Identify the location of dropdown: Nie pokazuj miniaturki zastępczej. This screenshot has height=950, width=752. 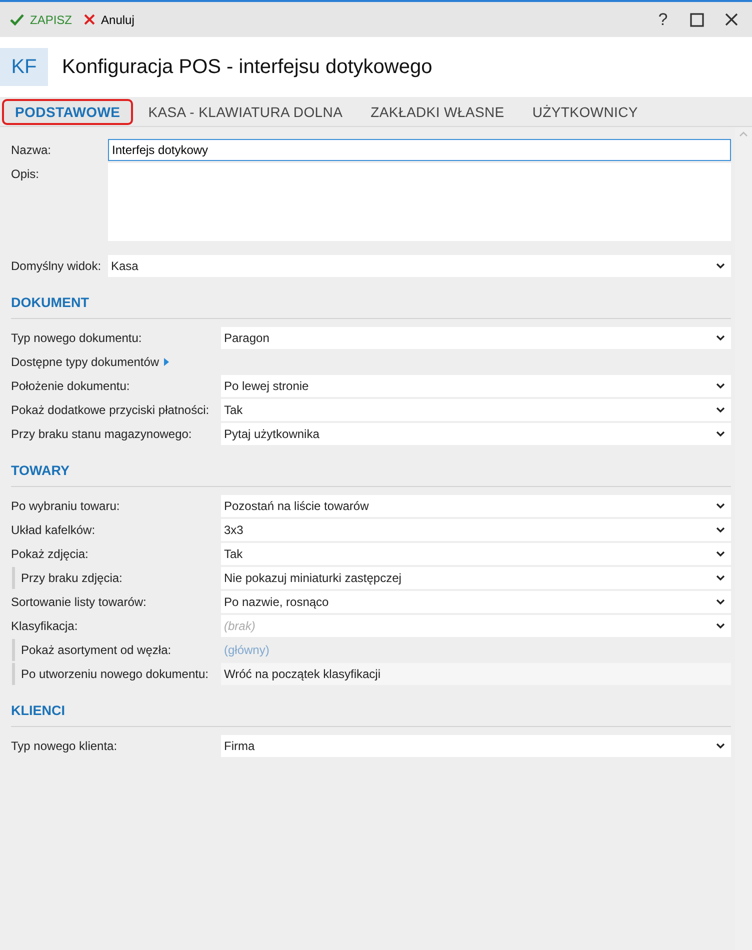
(476, 578).